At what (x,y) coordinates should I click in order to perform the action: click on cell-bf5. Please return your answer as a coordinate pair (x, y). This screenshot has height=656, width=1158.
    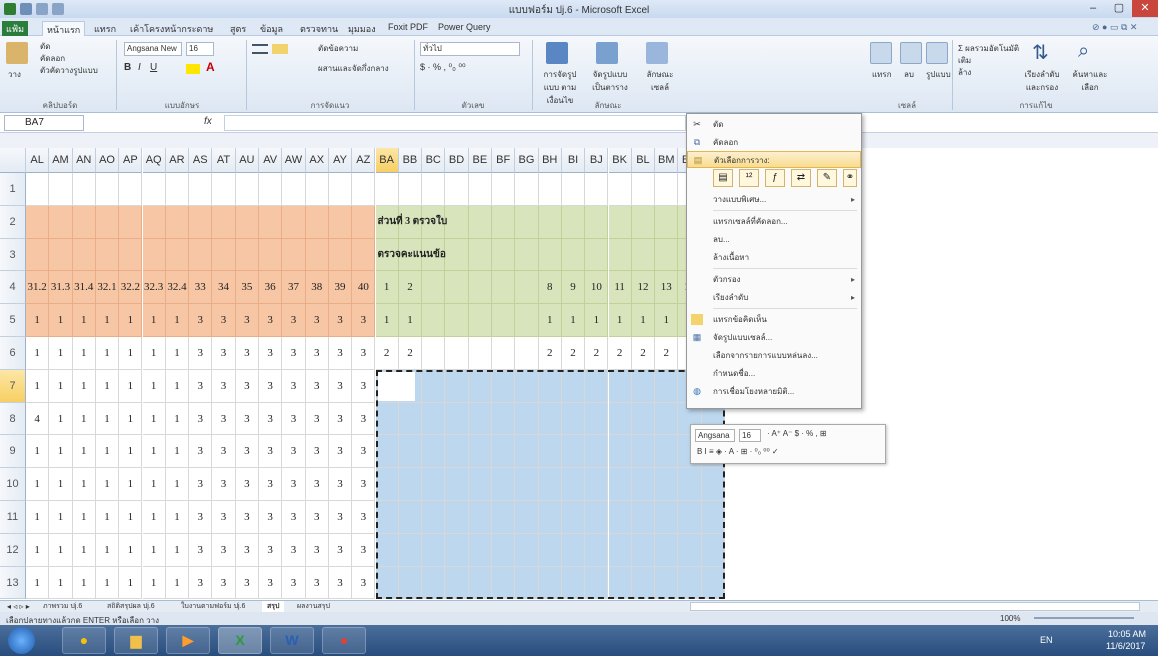
    Looking at the image, I should click on (504, 320).